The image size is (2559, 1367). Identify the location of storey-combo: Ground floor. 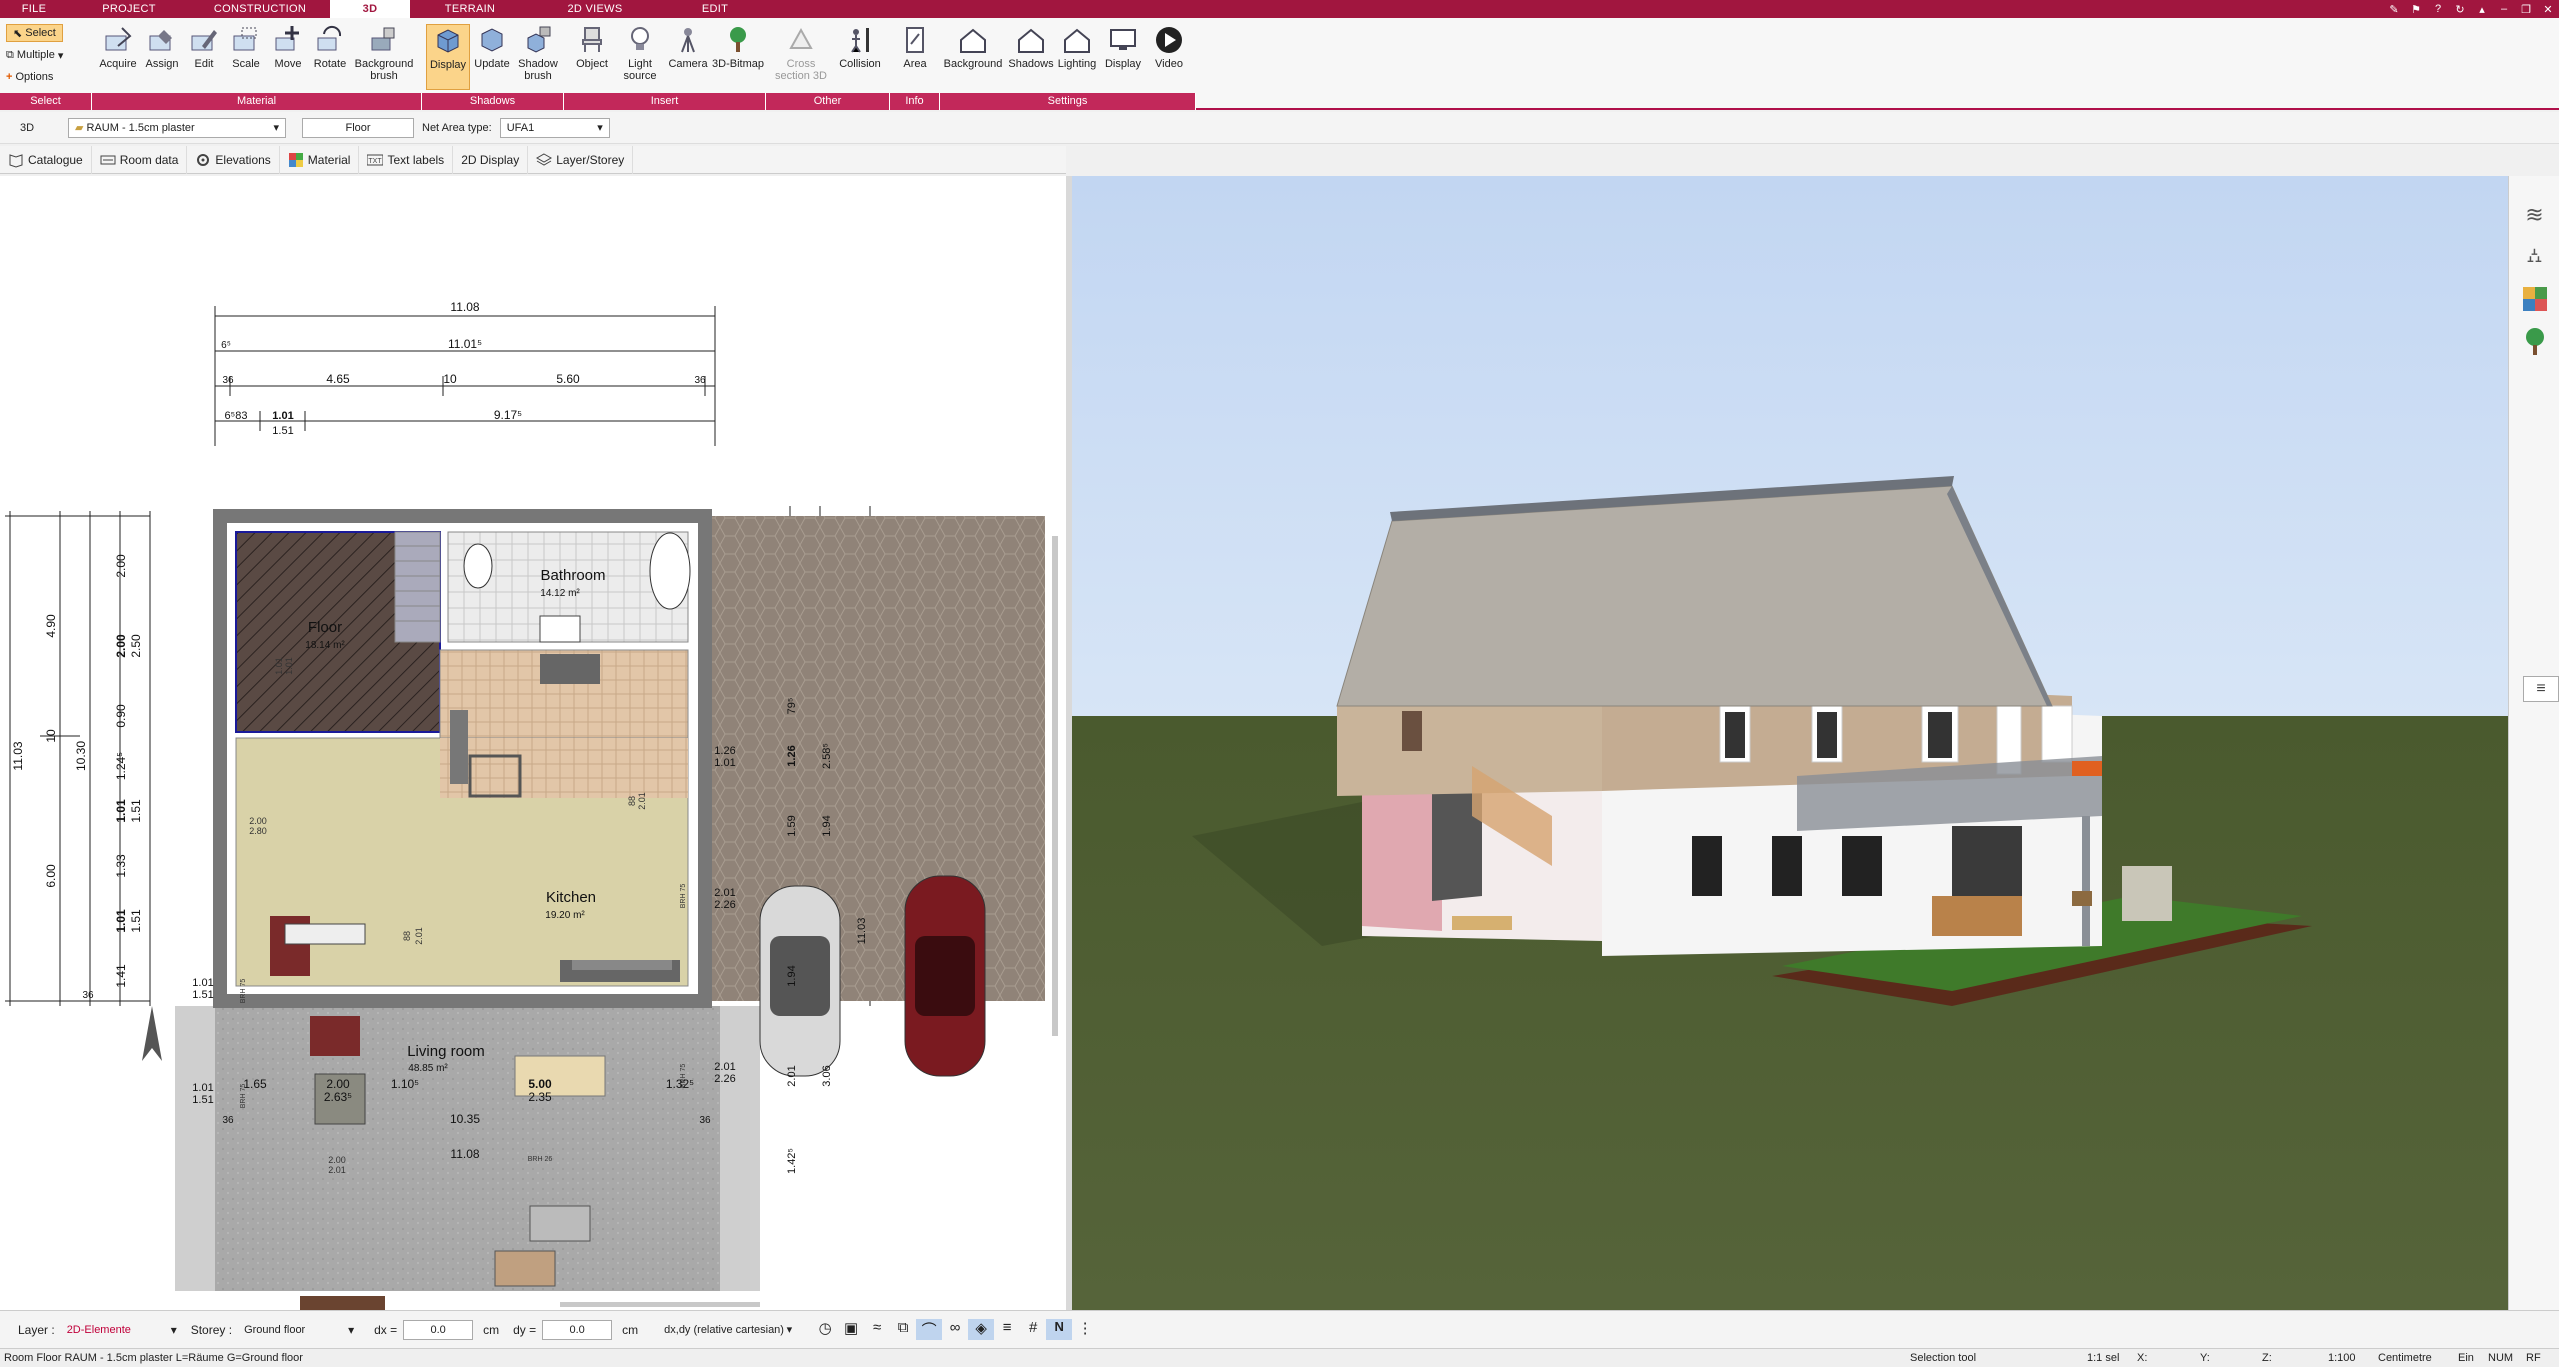
(293, 1330).